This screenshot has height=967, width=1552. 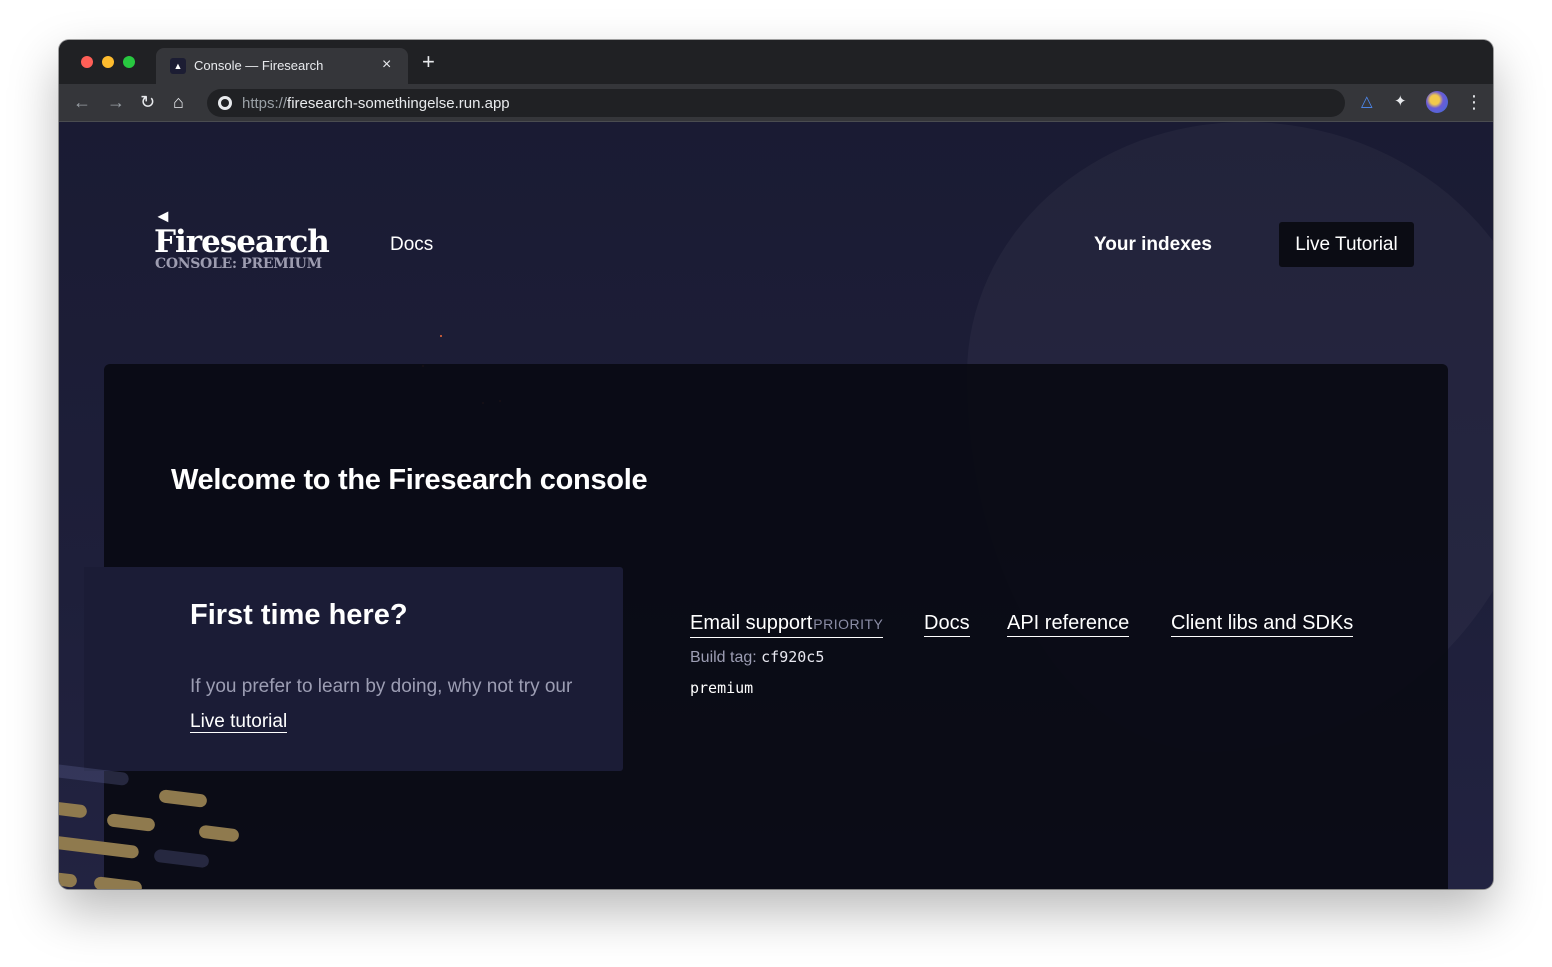 I want to click on forward-arrow-icon: →, so click(x=116, y=102).